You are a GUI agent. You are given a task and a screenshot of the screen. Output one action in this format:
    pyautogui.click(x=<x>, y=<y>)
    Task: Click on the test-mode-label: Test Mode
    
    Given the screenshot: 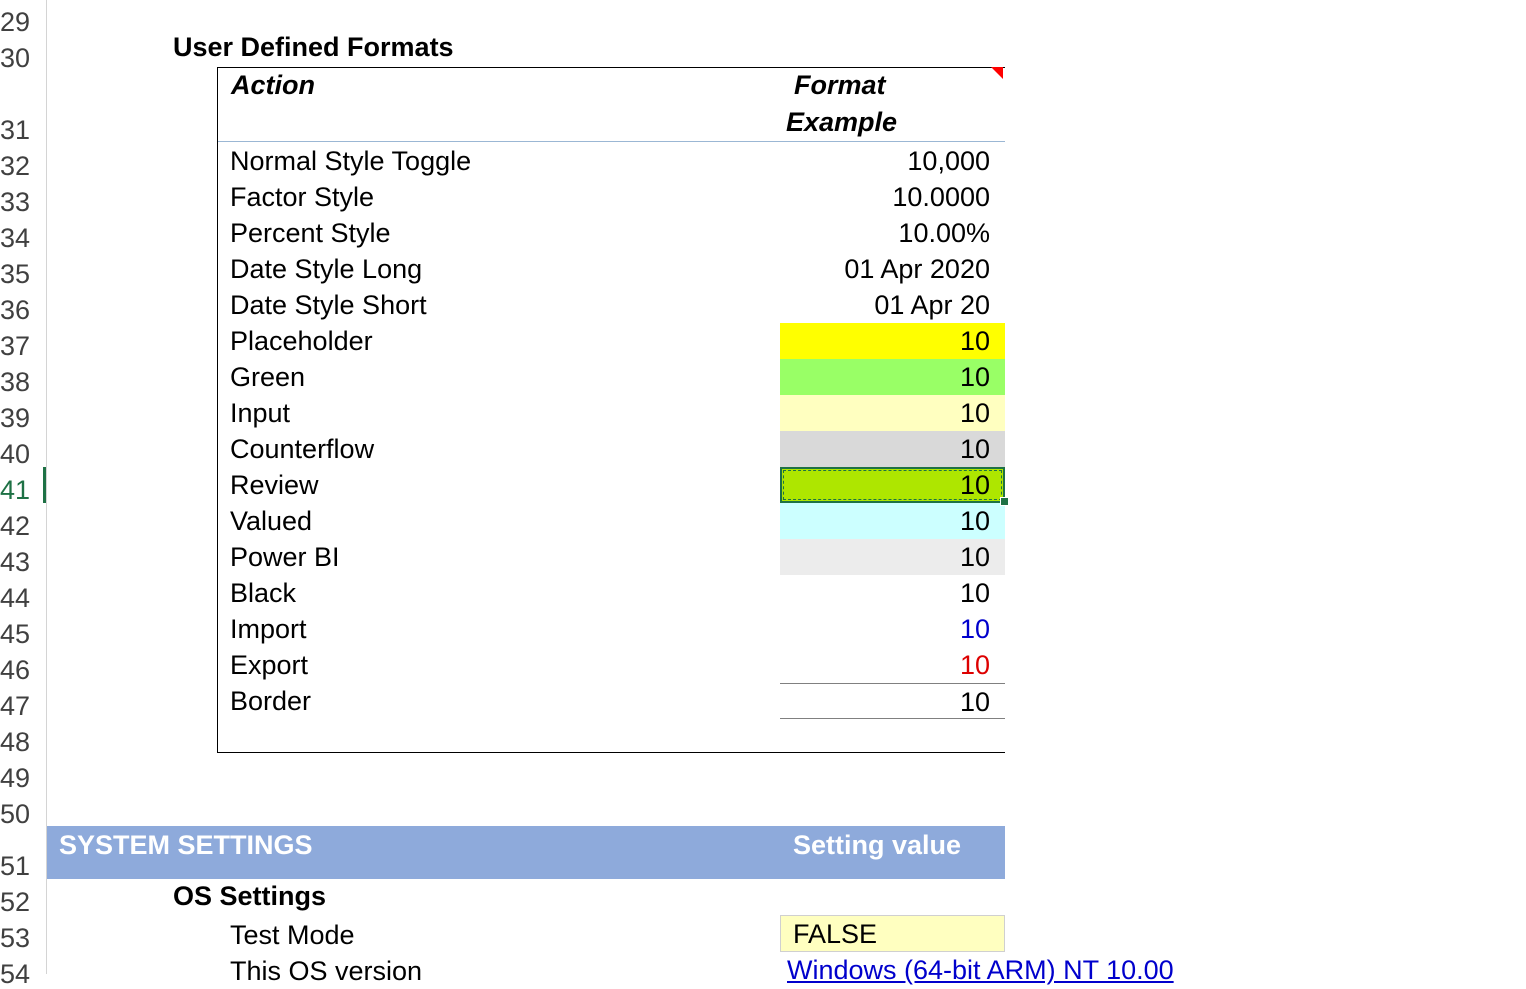 What is the action you would take?
    pyautogui.click(x=292, y=935)
    